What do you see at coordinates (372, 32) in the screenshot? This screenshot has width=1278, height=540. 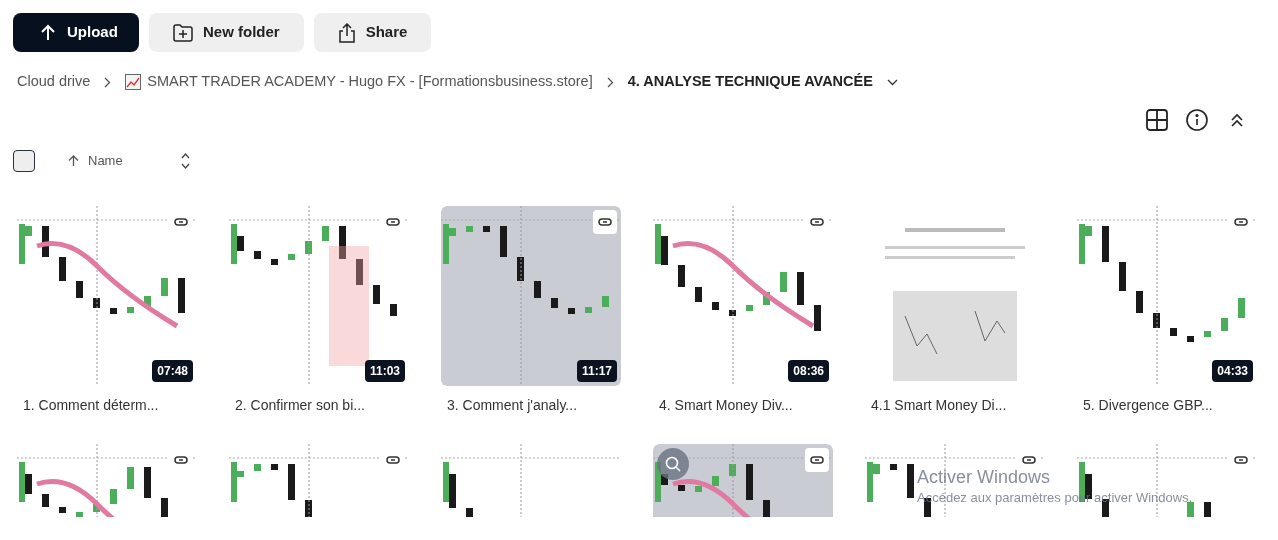 I see `share-button: Share` at bounding box center [372, 32].